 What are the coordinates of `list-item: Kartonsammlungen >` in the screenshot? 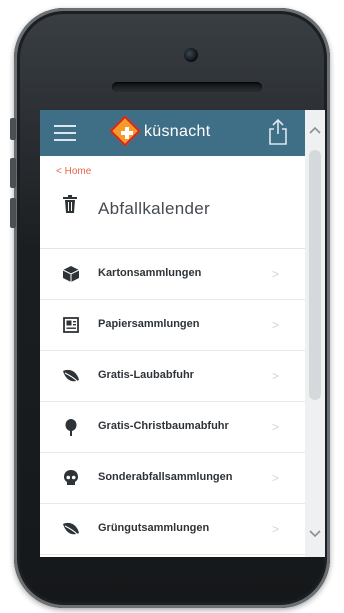 It's located at (172, 274).